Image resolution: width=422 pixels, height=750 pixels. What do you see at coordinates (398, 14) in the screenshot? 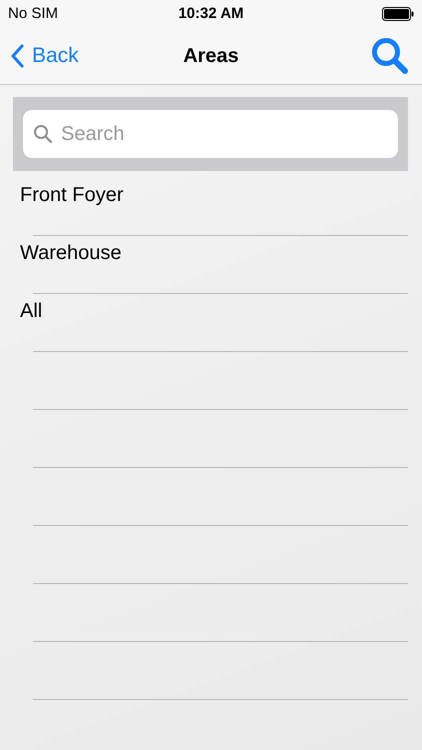
I see `battery-icon` at bounding box center [398, 14].